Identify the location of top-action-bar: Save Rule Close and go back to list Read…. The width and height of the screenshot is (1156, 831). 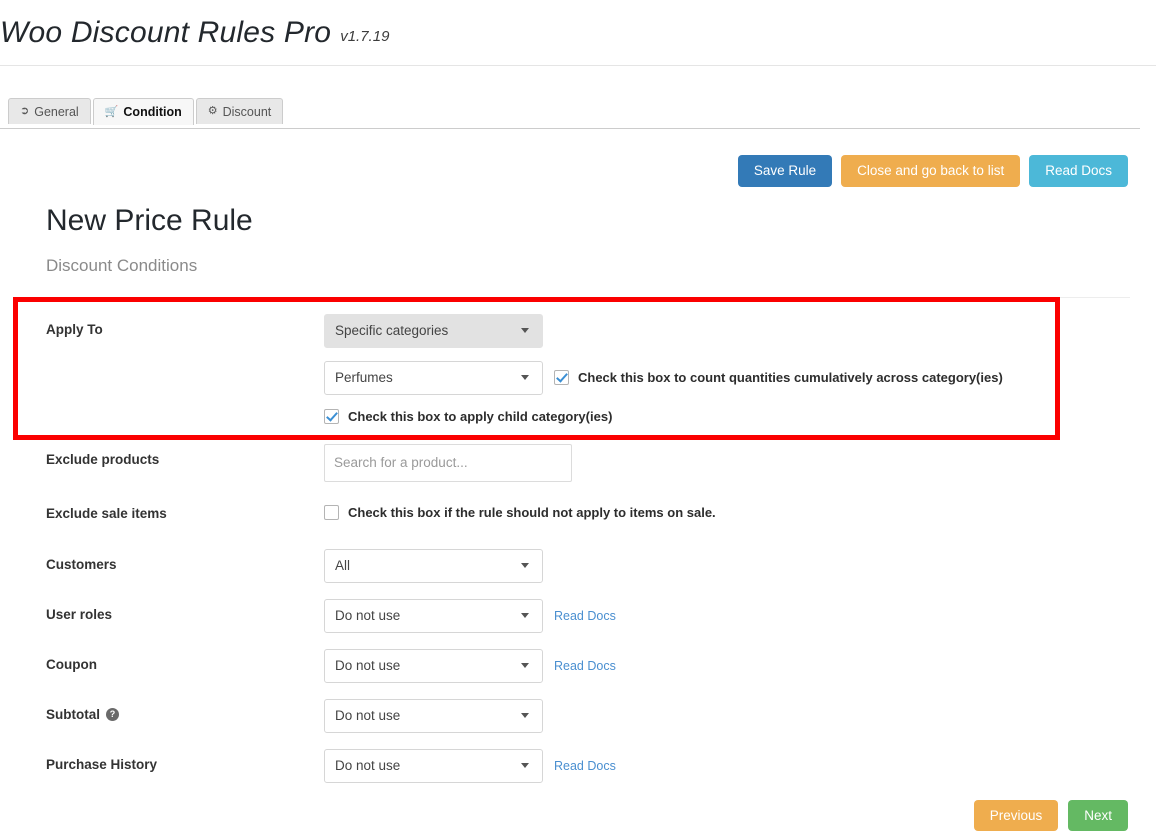
(578, 158).